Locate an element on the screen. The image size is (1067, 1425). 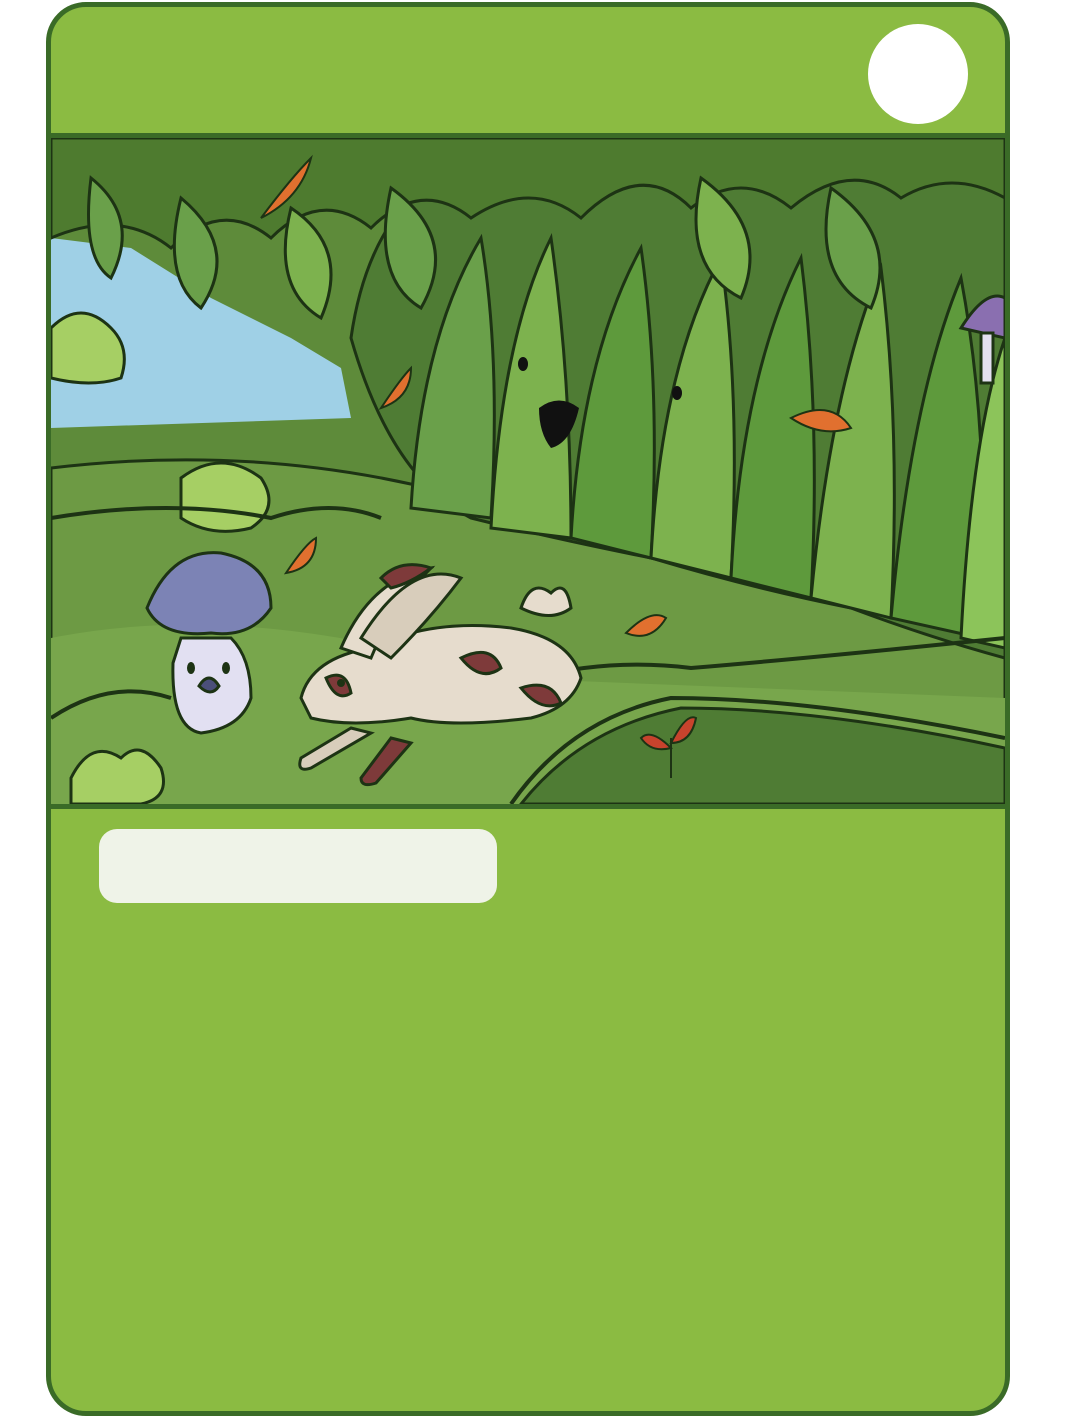
card-name-plate is located at coordinates (298, 866).